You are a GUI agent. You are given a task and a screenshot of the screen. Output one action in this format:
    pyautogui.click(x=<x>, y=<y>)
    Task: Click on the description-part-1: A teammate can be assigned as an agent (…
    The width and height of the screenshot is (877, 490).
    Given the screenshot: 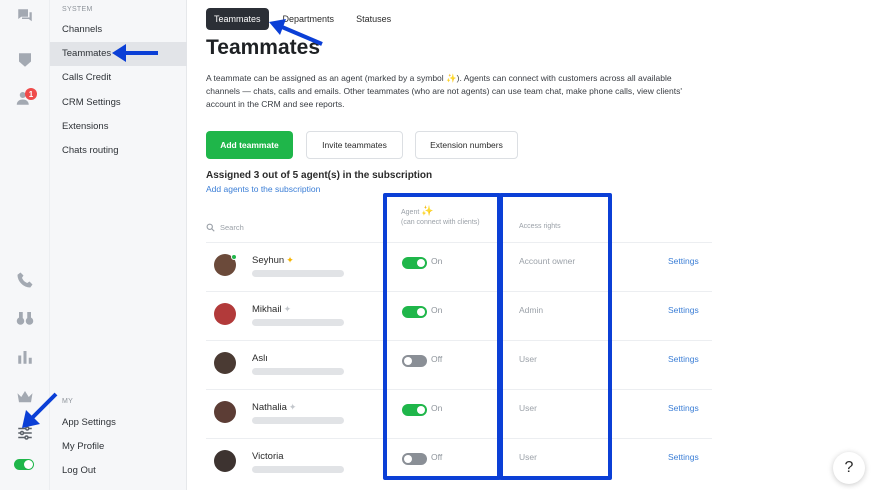 What is the action you would take?
    pyautogui.click(x=326, y=78)
    